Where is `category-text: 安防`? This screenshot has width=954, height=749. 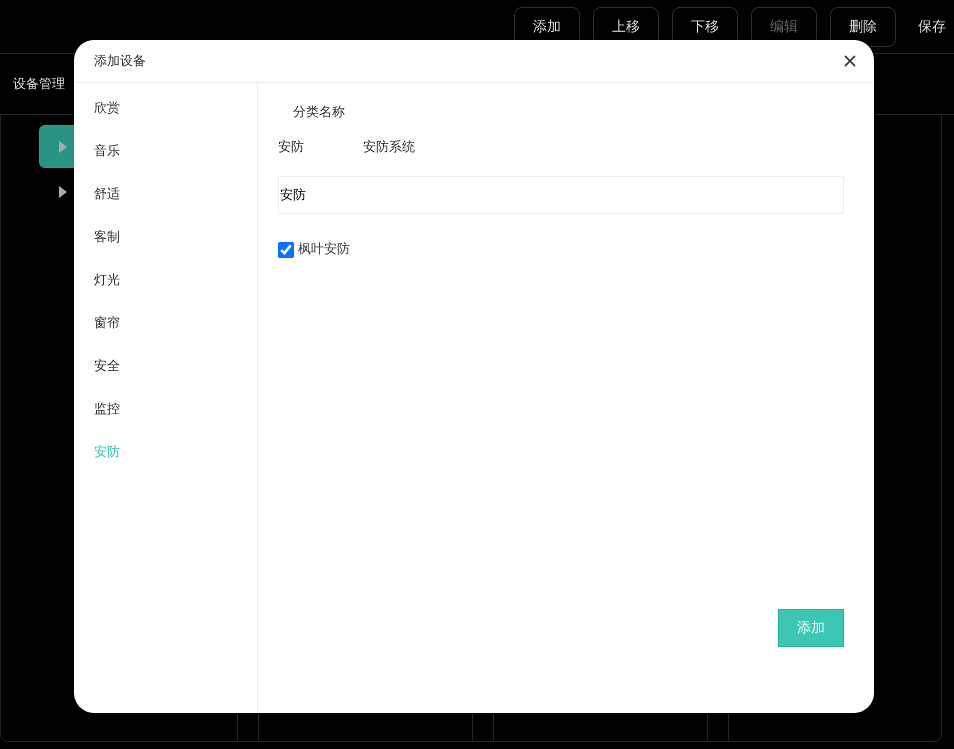
category-text: 安防 is located at coordinates (291, 147).